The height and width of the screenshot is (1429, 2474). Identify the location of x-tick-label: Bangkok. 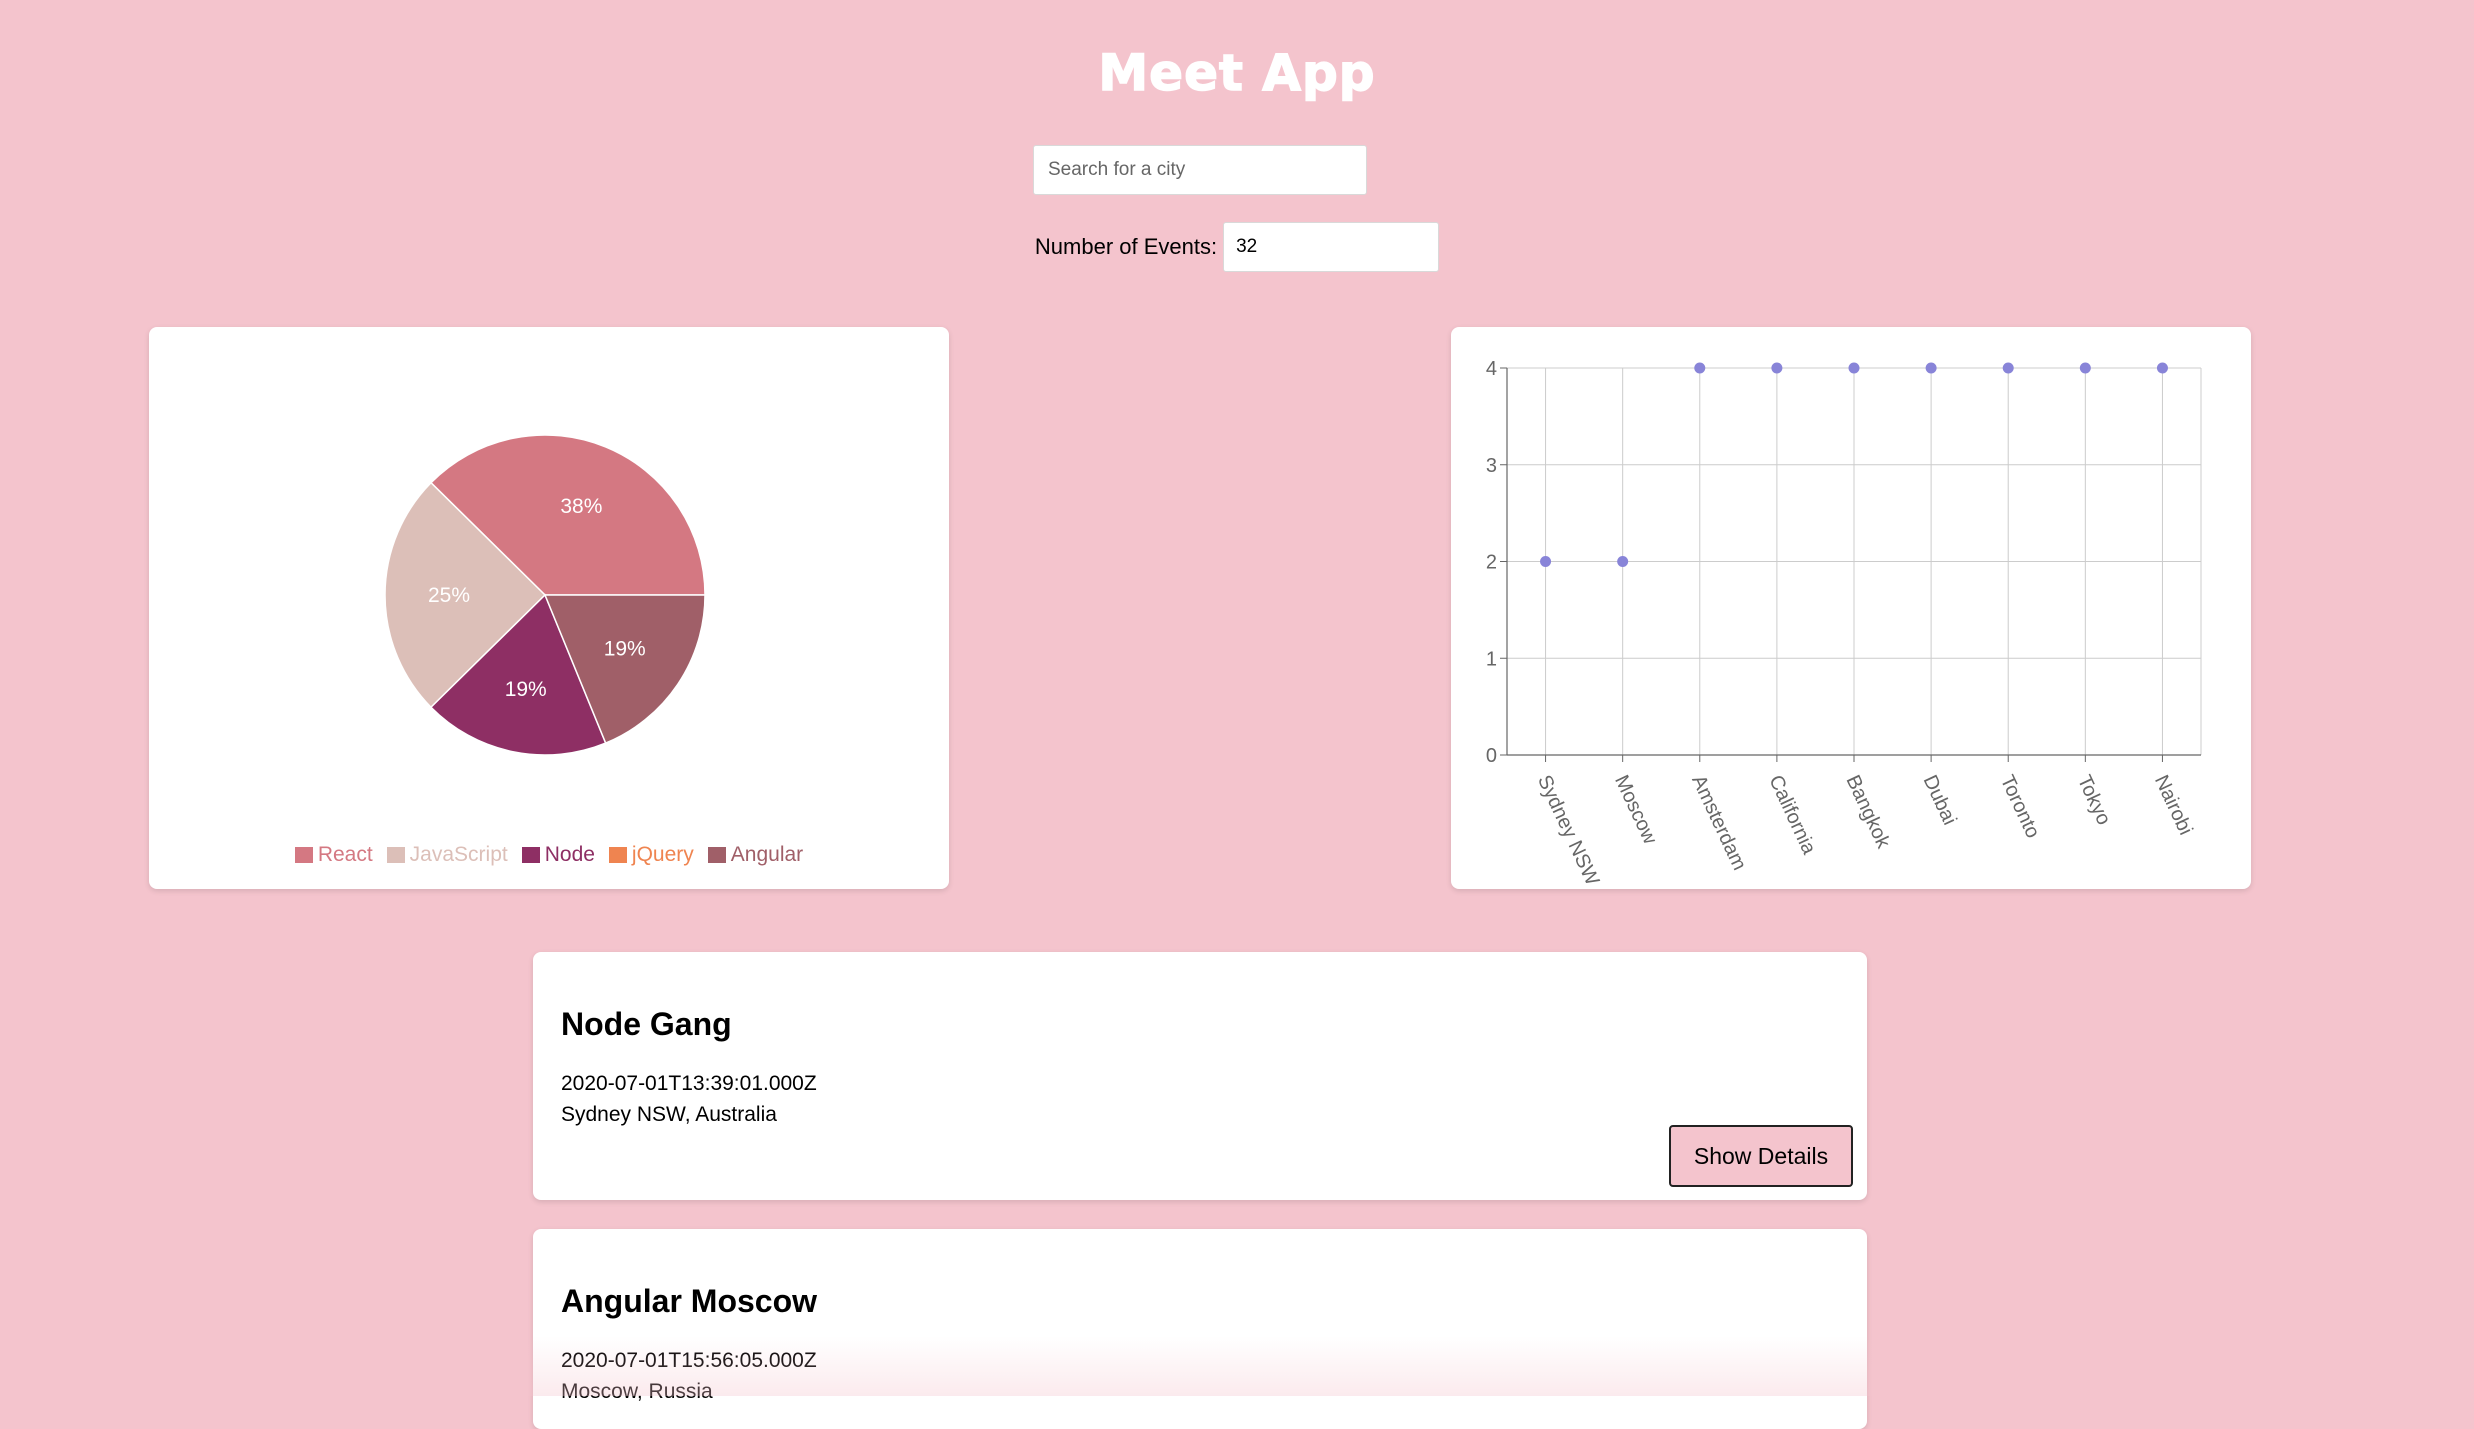
(1867, 812).